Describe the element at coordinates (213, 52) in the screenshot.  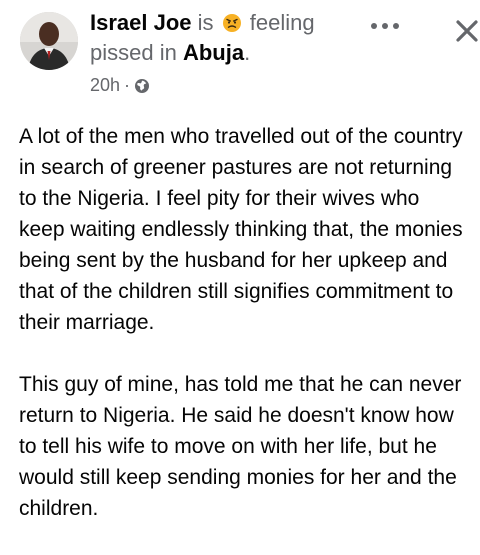
I see `location-name: Abuja` at that location.